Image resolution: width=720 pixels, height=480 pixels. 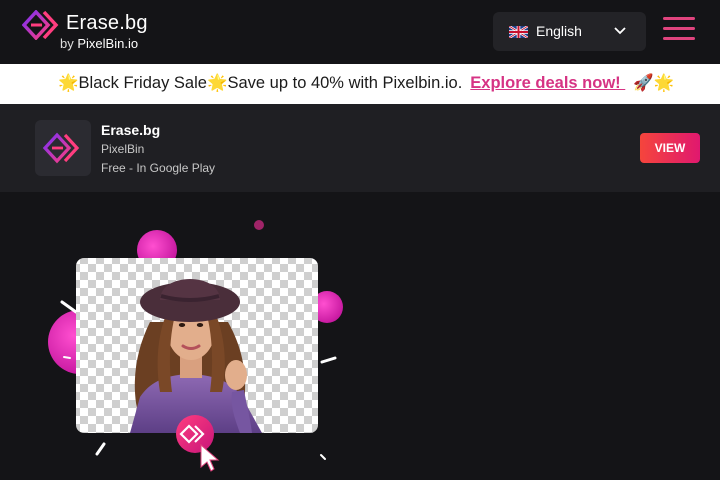 I want to click on brand-subtitle: by PixelBin.io, so click(x=99, y=43).